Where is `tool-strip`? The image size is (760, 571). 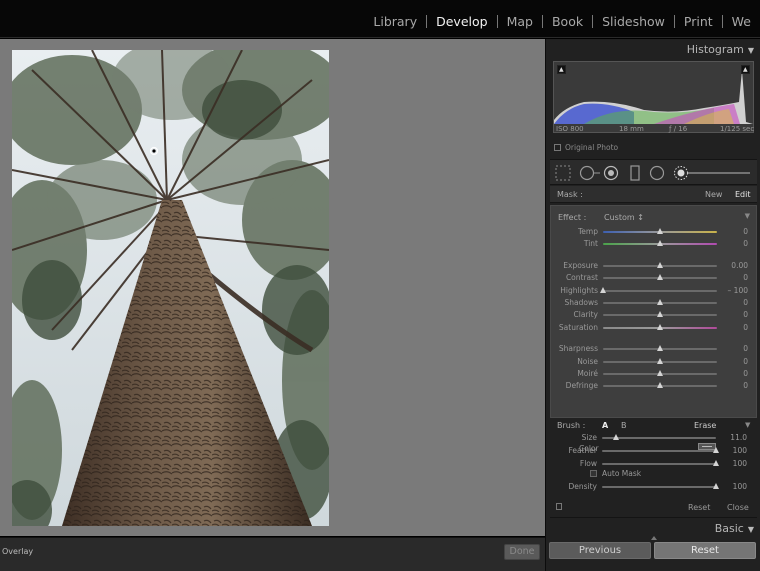
tool-strip is located at coordinates (653, 172).